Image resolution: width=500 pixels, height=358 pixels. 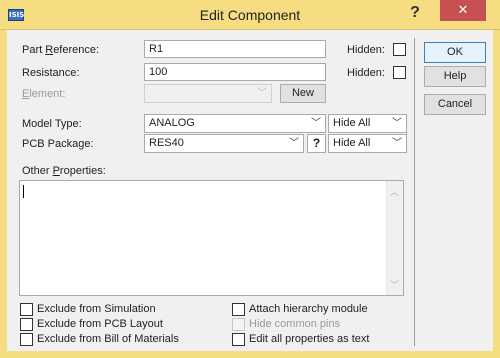 I want to click on window-frame-bottom, so click(x=250, y=354).